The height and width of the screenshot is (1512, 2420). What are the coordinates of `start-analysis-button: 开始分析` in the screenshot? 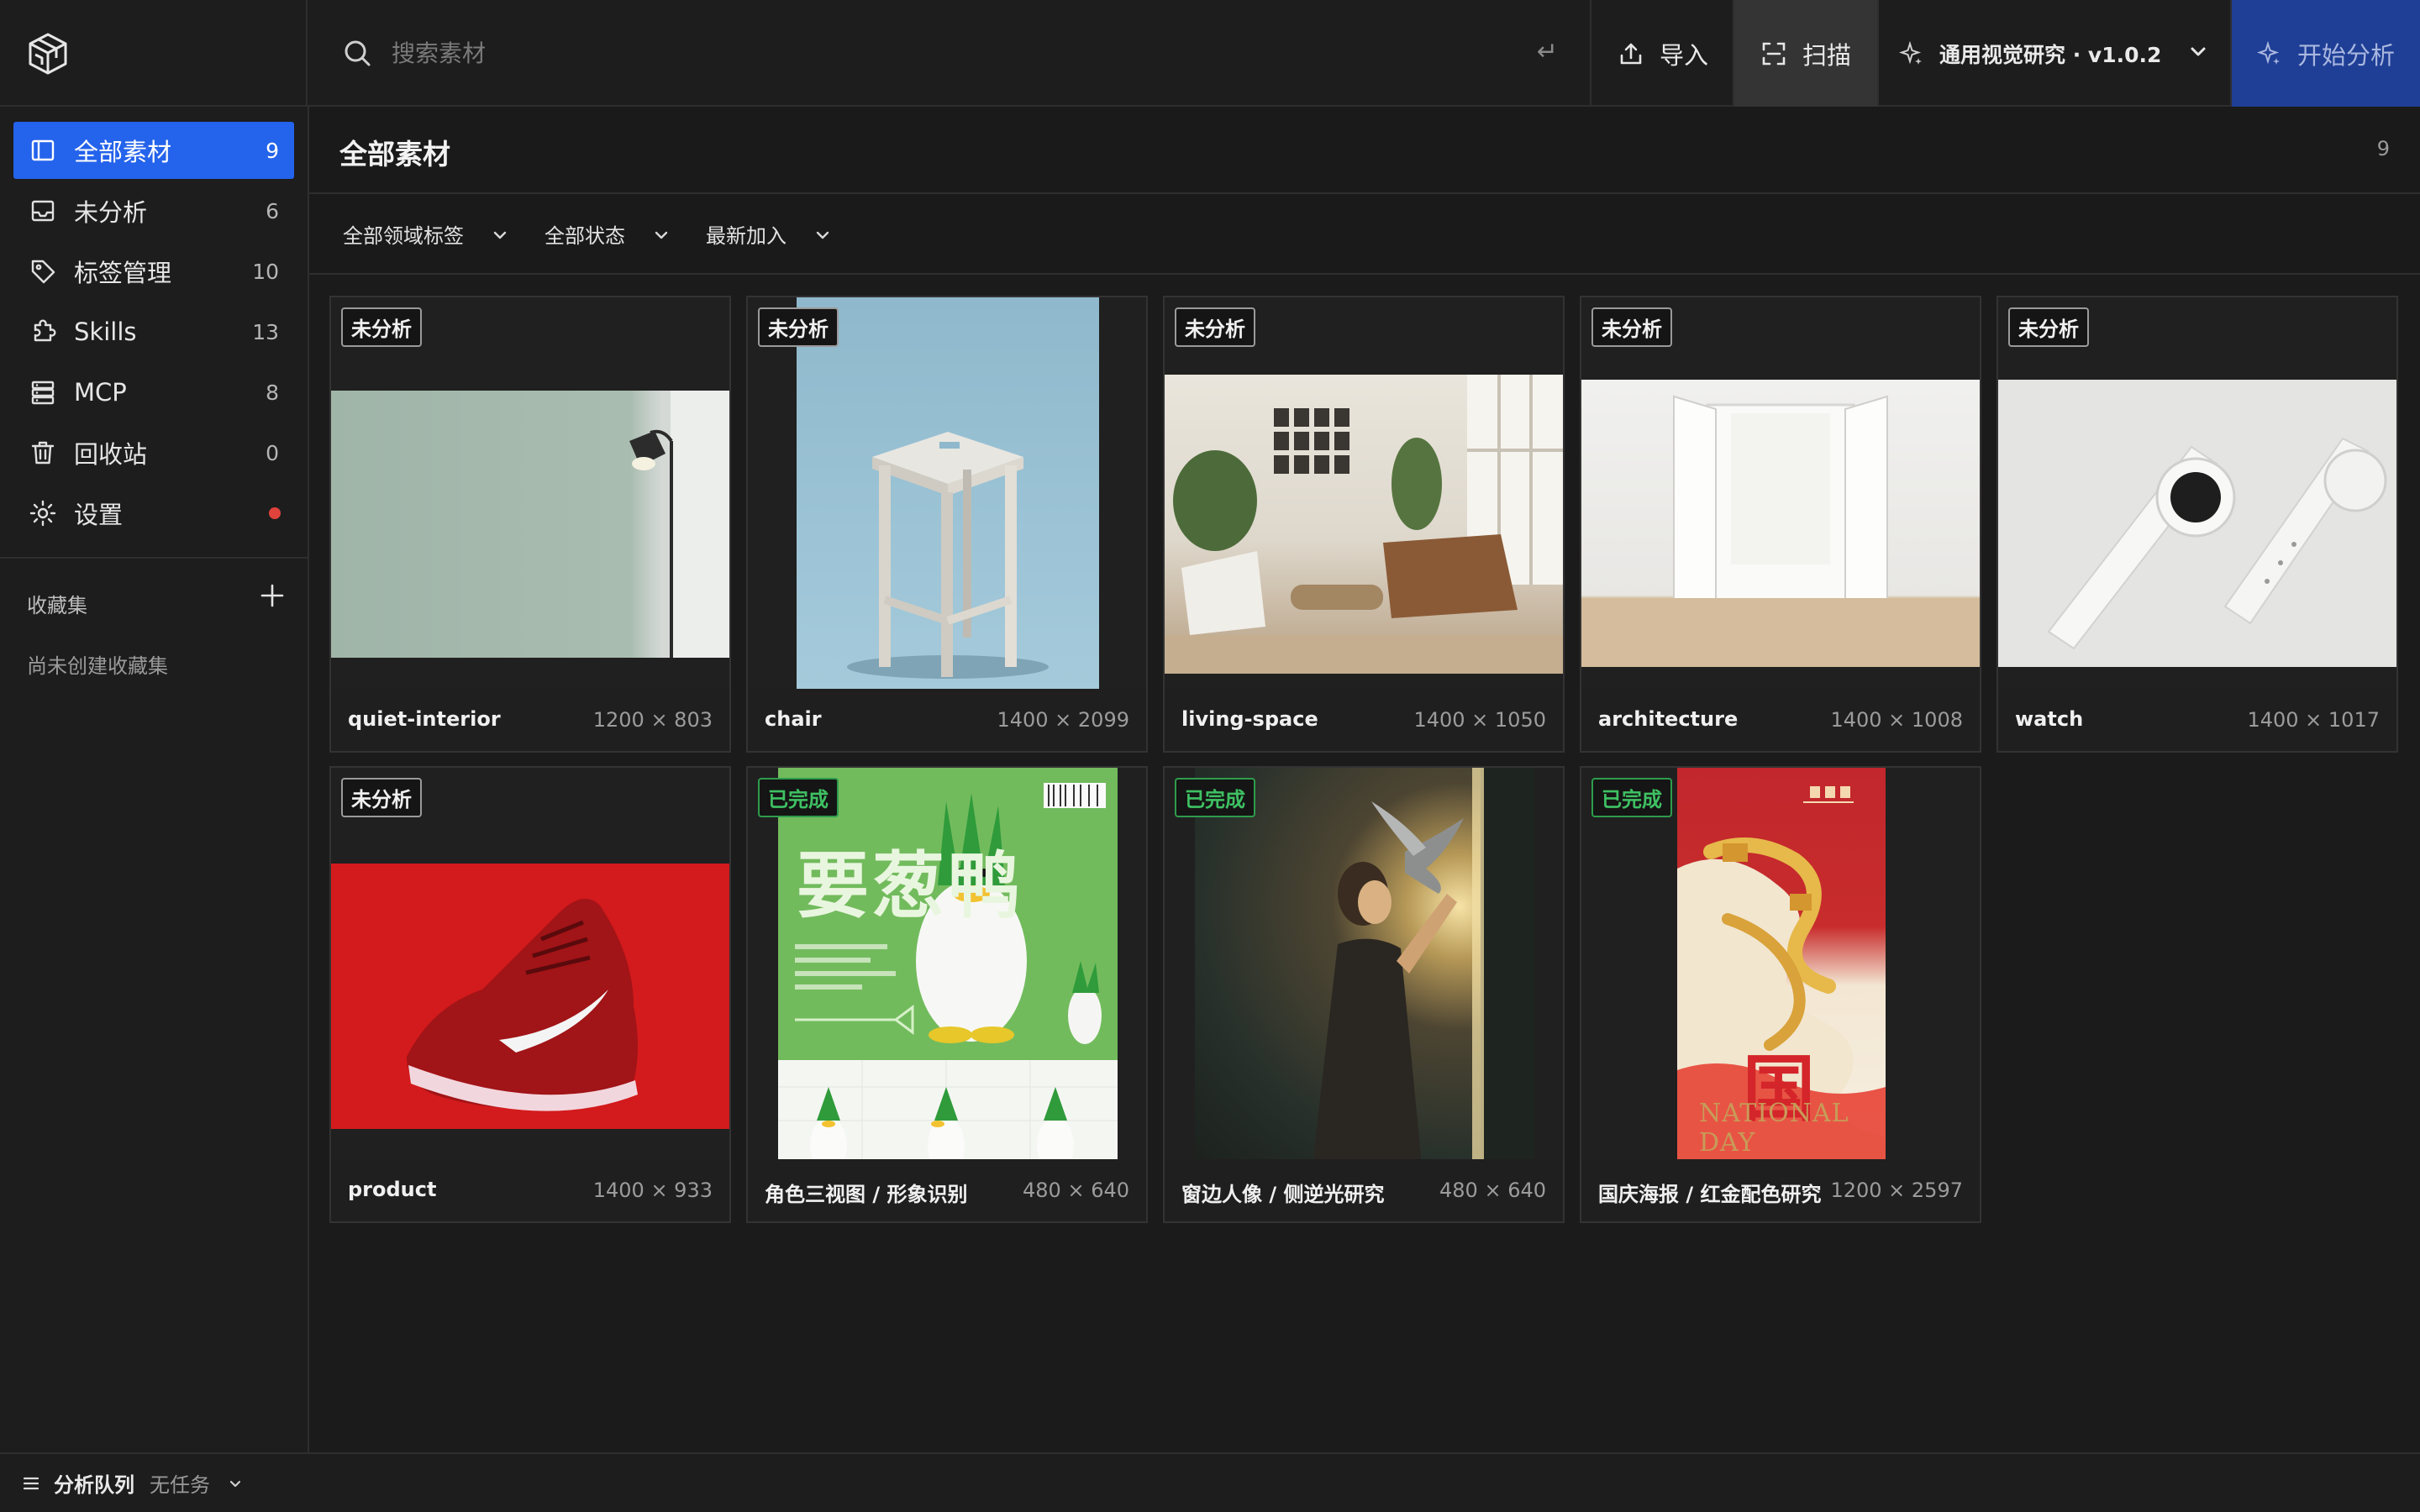 It's located at (2326, 53).